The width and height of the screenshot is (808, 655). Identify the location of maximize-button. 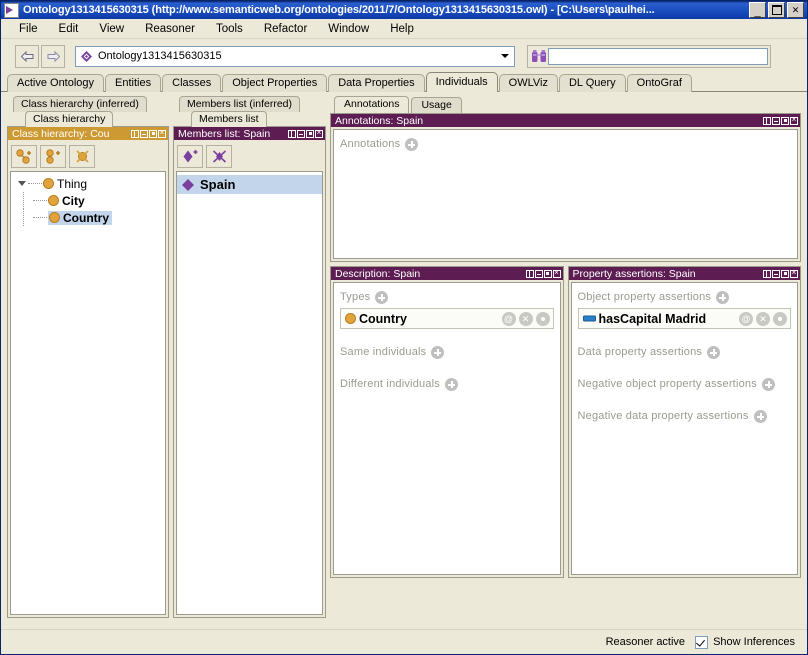
(776, 10).